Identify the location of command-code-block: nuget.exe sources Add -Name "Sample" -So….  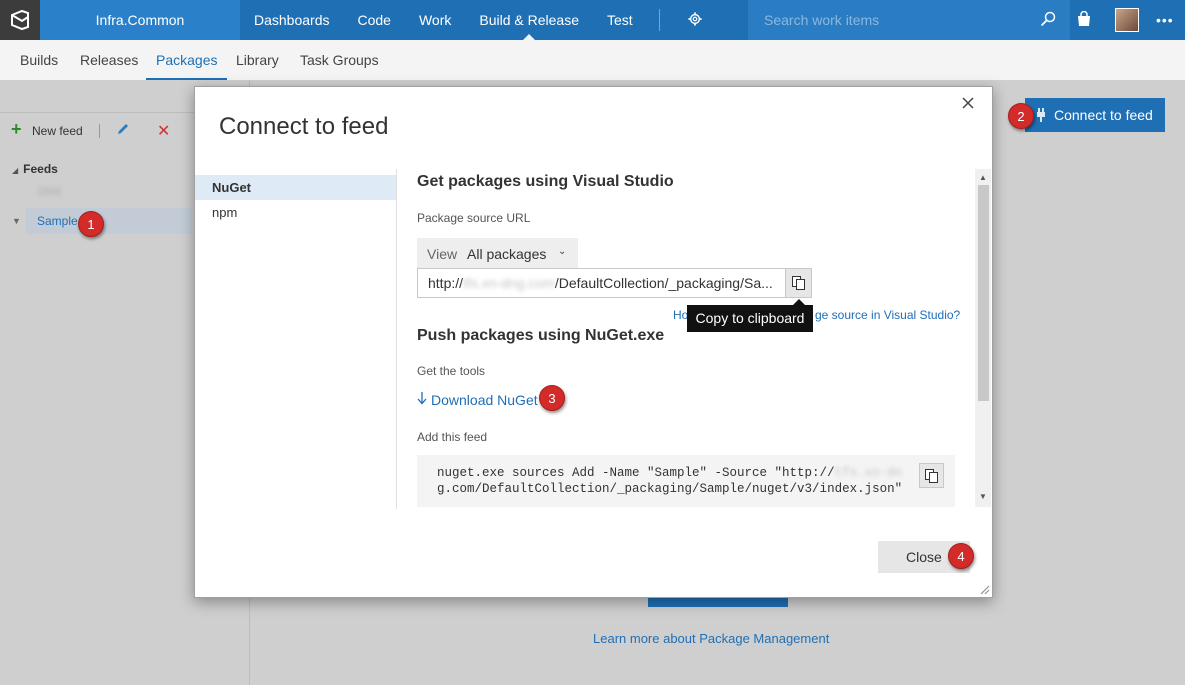
(686, 481).